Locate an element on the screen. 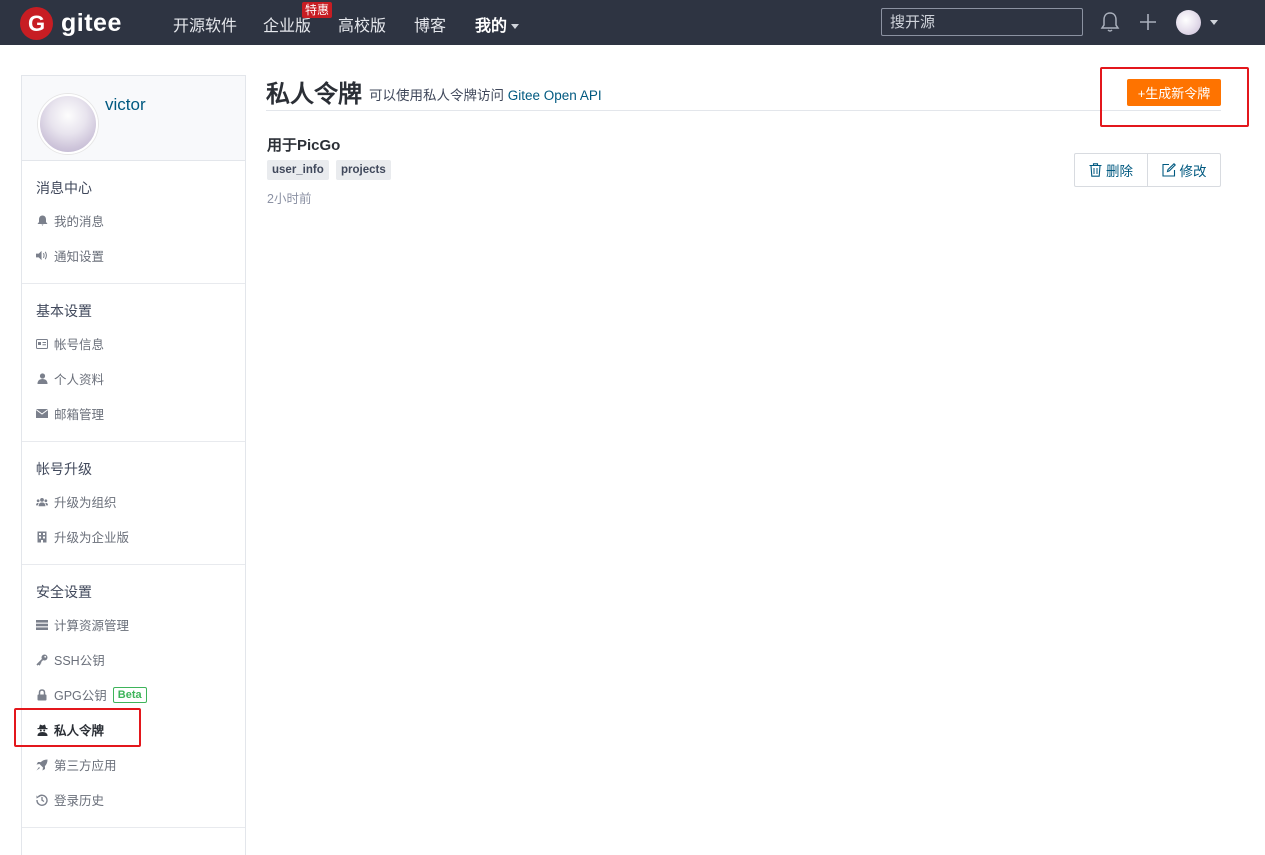 The width and height of the screenshot is (1265, 855). sidebar-item-label: 第三方应用 is located at coordinates (85, 766).